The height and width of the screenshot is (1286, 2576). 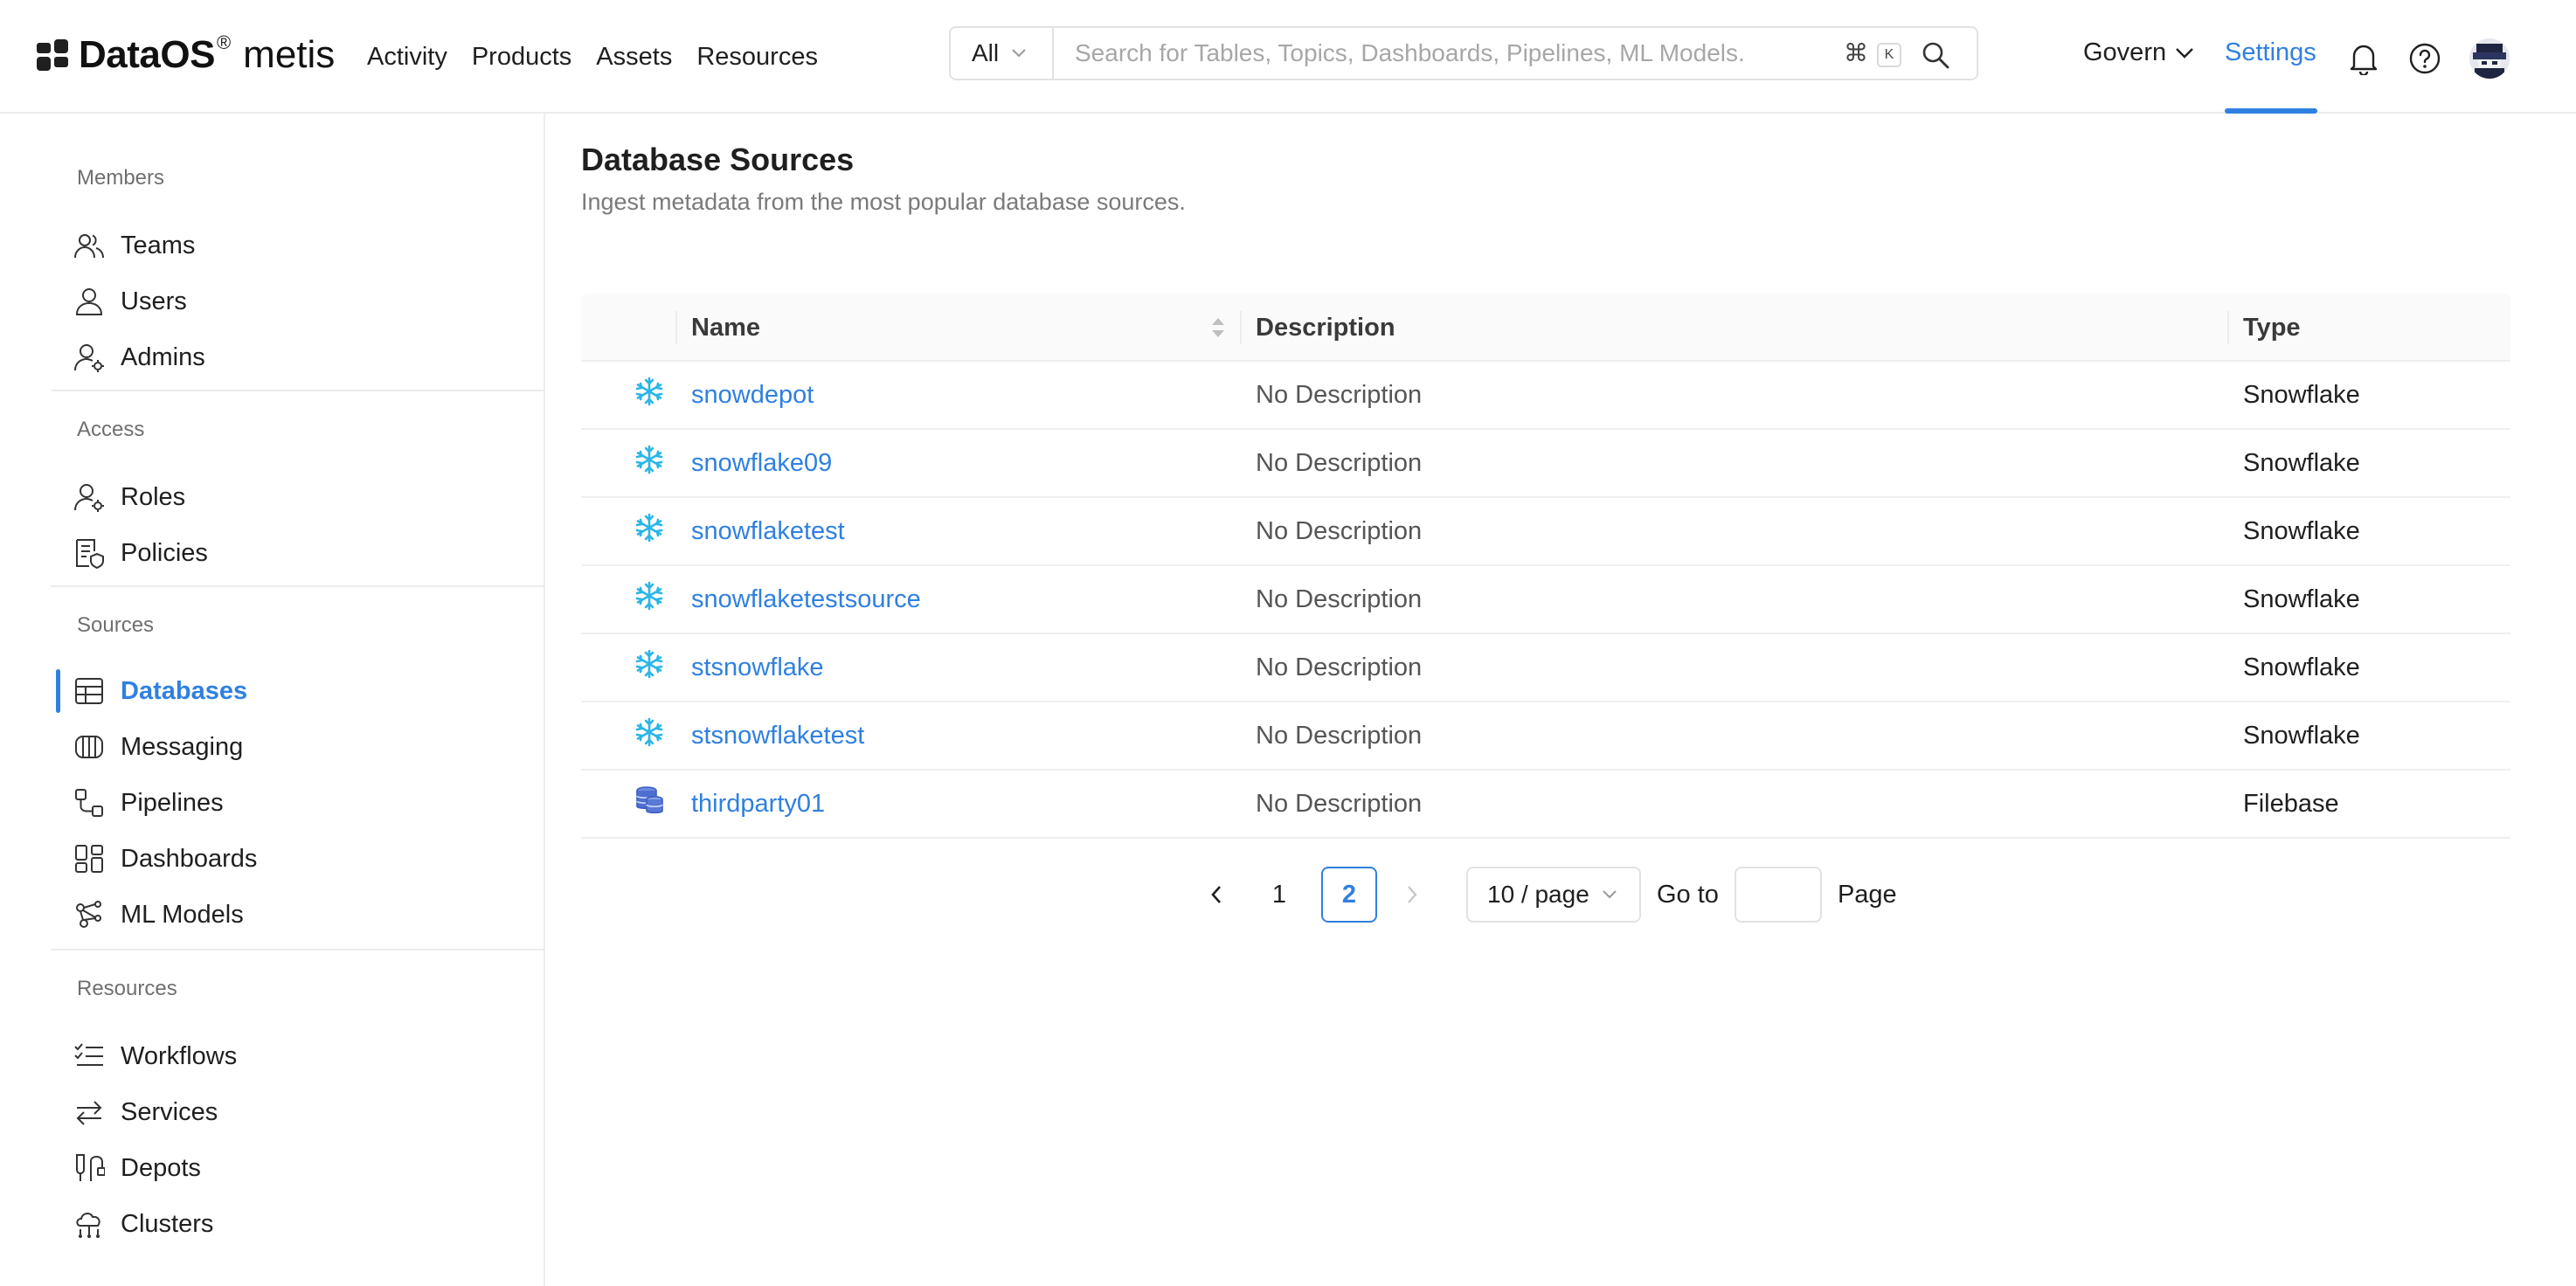 What do you see at coordinates (182, 746) in the screenshot?
I see `sidebar-item-label: Messaging` at bounding box center [182, 746].